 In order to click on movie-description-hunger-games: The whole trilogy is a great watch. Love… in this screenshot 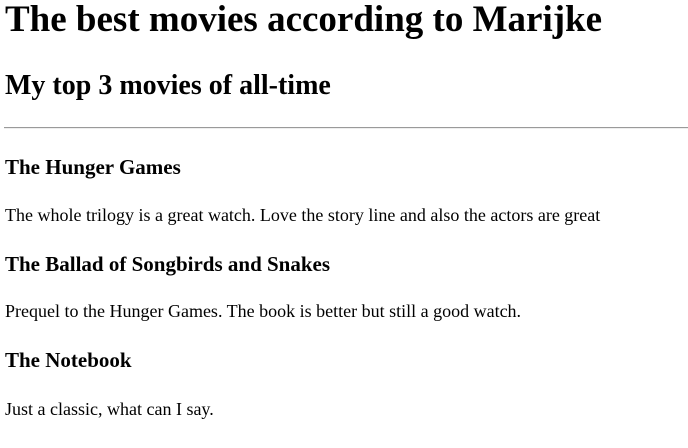, I will do `click(303, 215)`.